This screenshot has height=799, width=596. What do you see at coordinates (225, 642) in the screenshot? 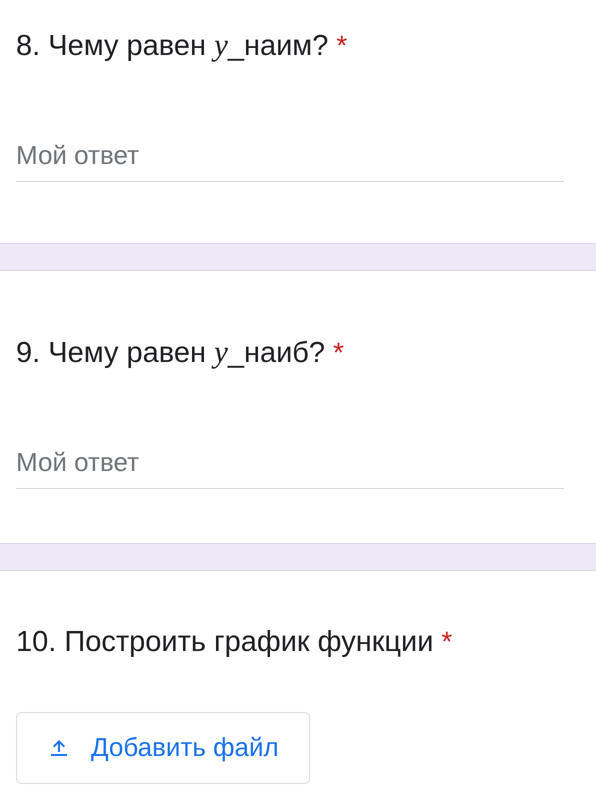
I see `question-title: 10. Построить график функции` at bounding box center [225, 642].